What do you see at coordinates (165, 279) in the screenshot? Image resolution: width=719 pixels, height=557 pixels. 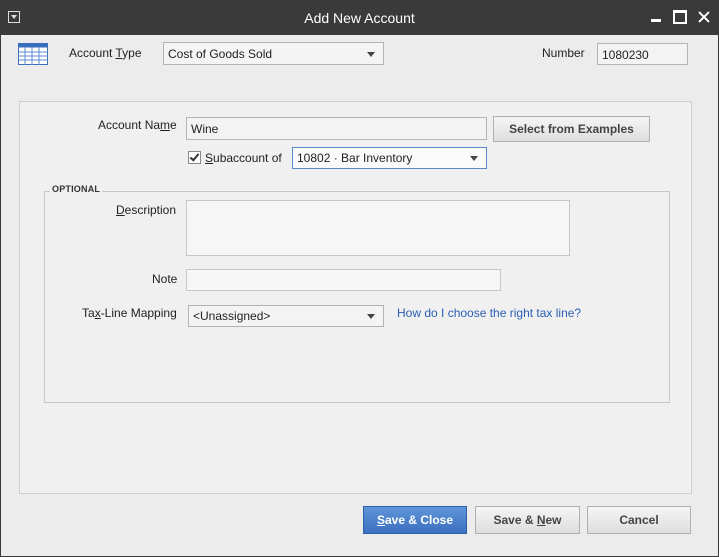 I see `note-label: Note` at bounding box center [165, 279].